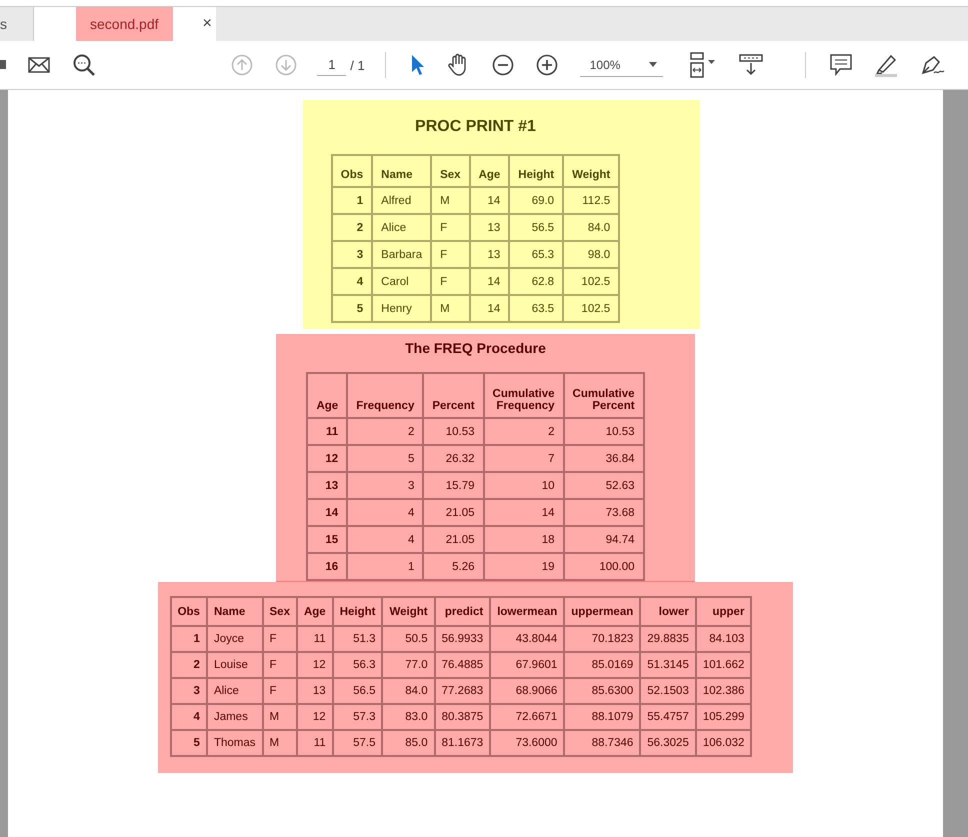 Image resolution: width=968 pixels, height=837 pixels. Describe the element at coordinates (547, 65) in the screenshot. I see `zoom-in-icon` at that location.